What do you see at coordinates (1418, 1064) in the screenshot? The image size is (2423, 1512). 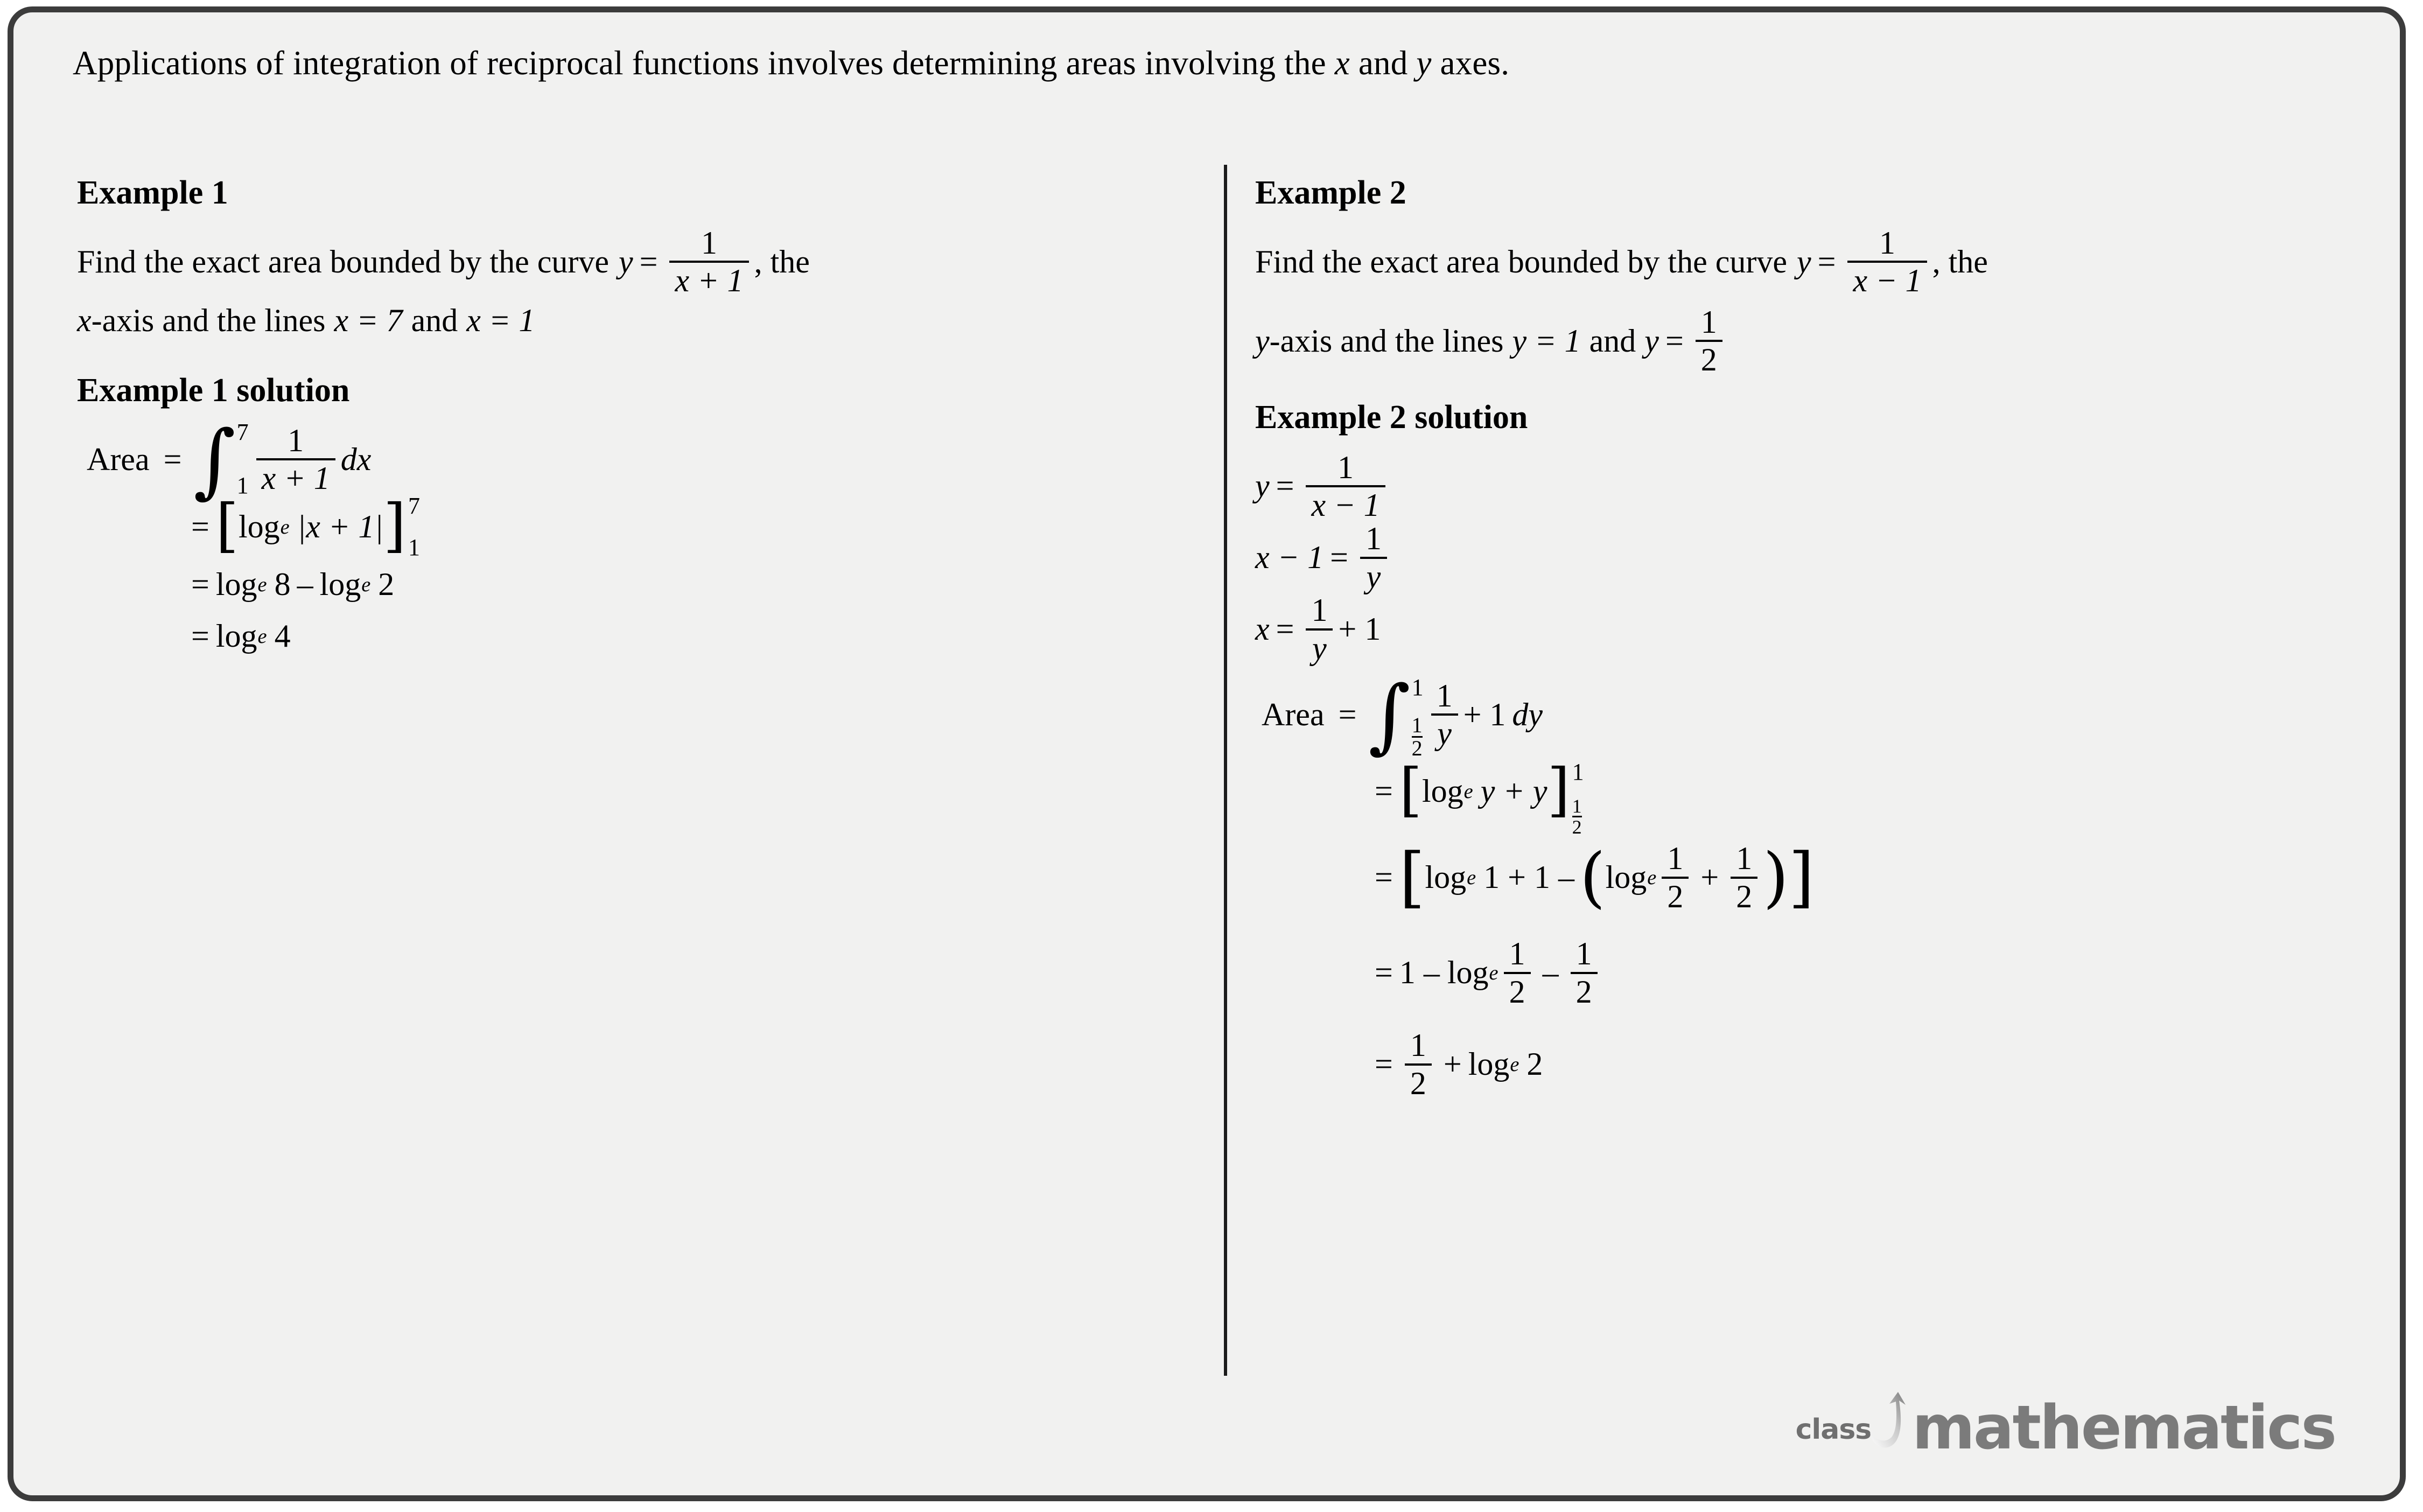 I see `e2-s5-fraction: 1 2` at bounding box center [1418, 1064].